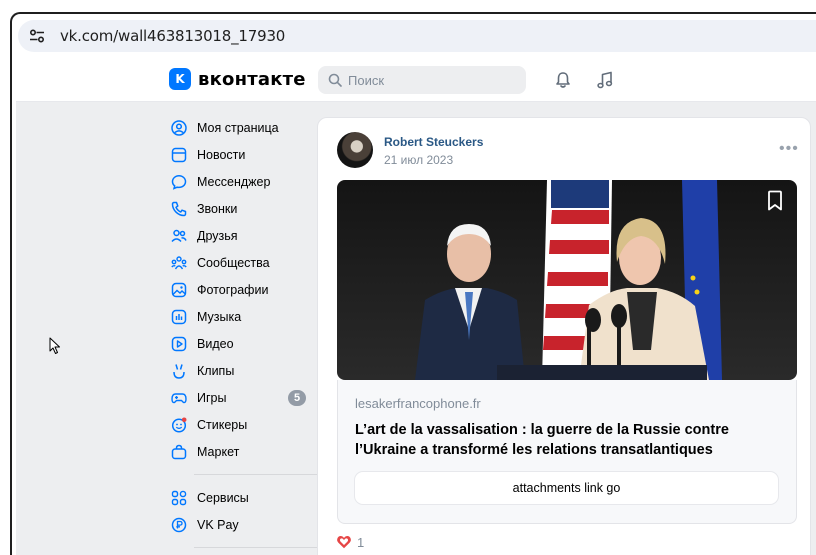 The height and width of the screenshot is (555, 816). I want to click on vk-header: K вконтакте, so click(416, 80).